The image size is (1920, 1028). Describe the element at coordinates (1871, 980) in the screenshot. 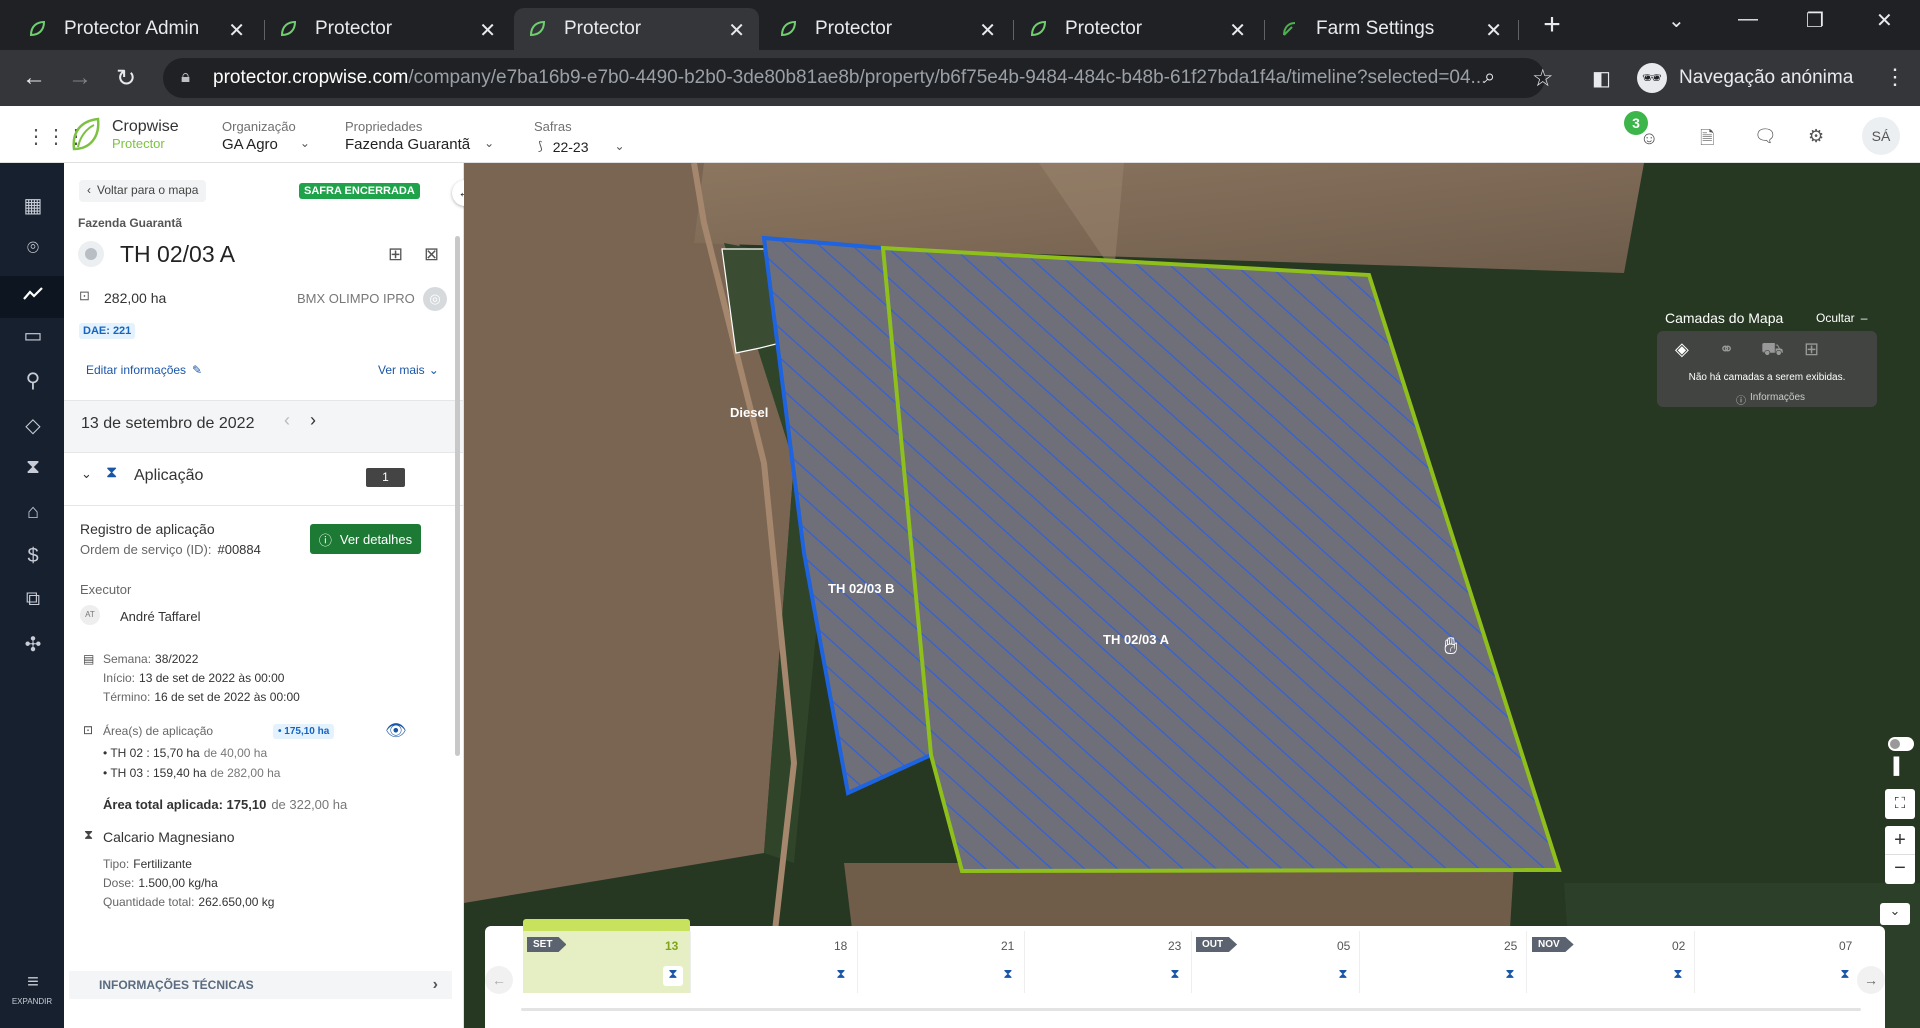

I see `timeline-next-icon: →` at that location.